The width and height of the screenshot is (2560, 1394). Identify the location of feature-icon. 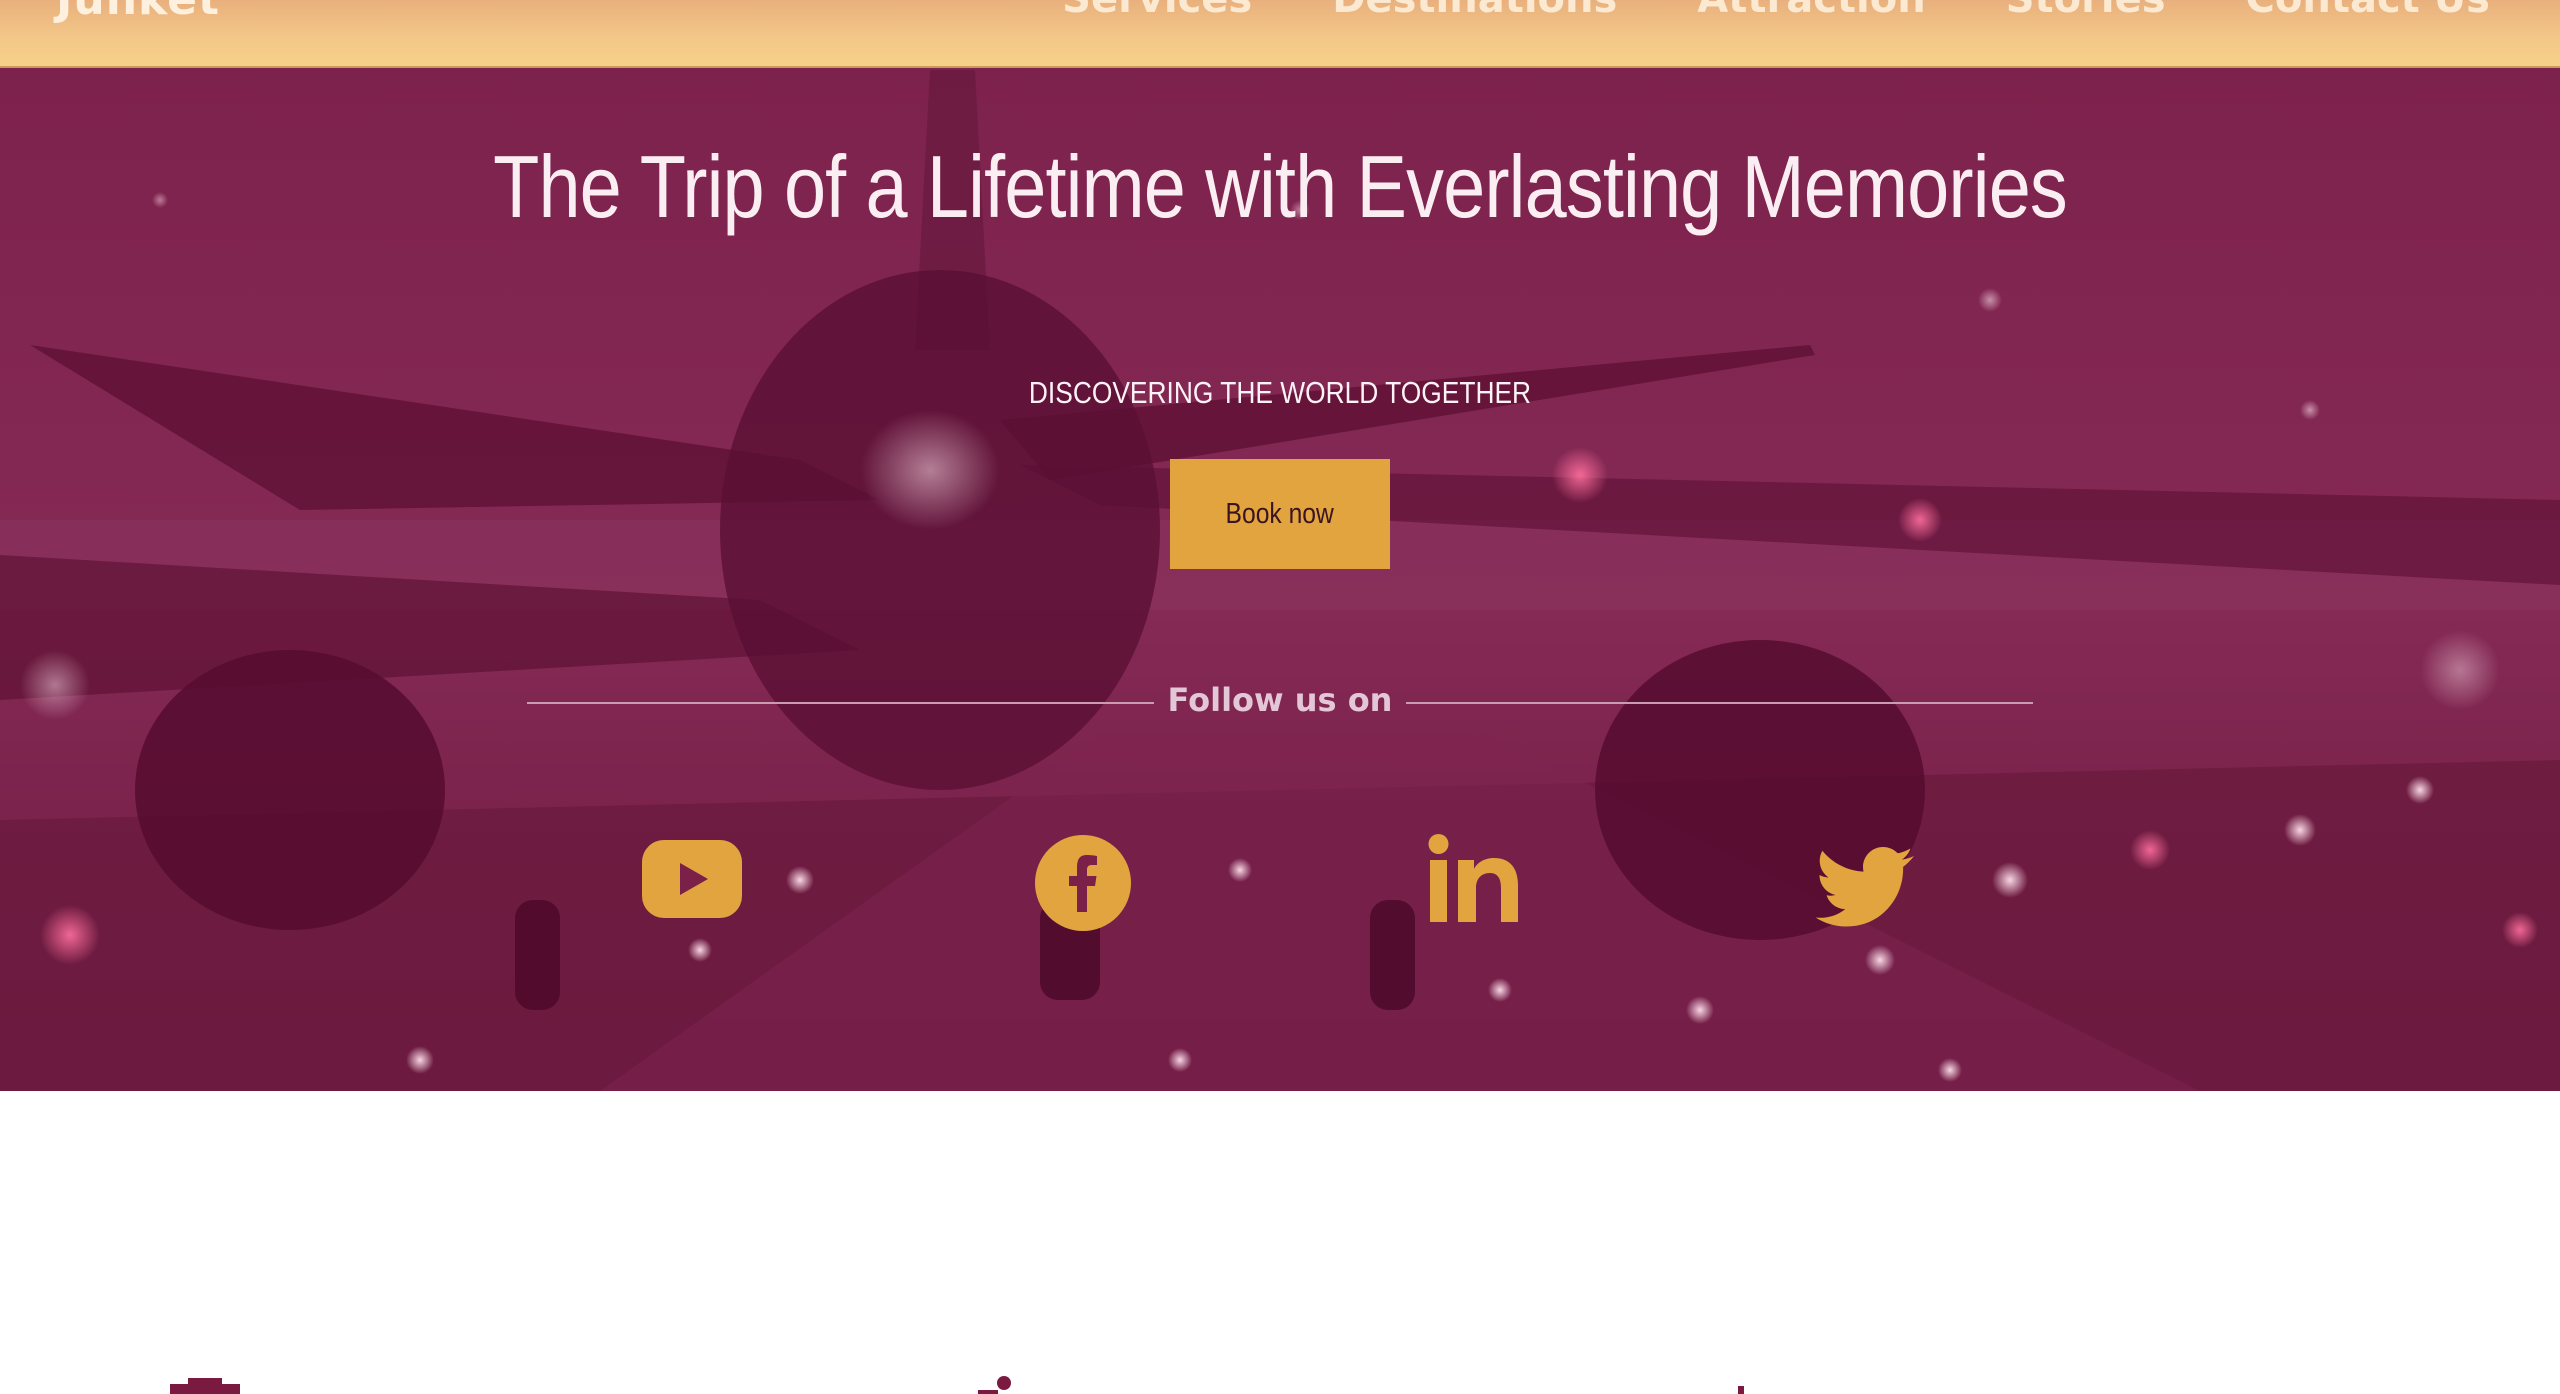
(1741, 1390).